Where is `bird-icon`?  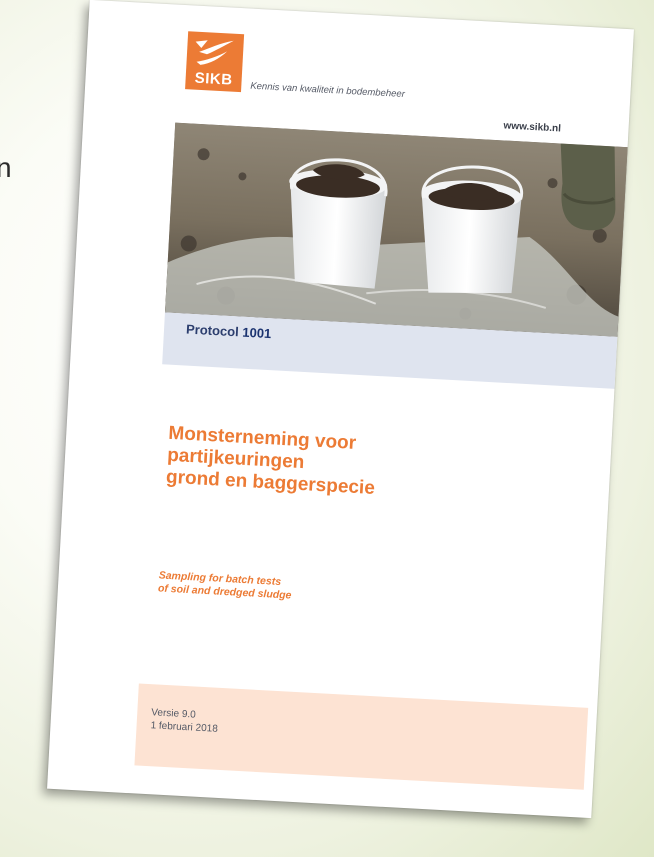 bird-icon is located at coordinates (214, 52).